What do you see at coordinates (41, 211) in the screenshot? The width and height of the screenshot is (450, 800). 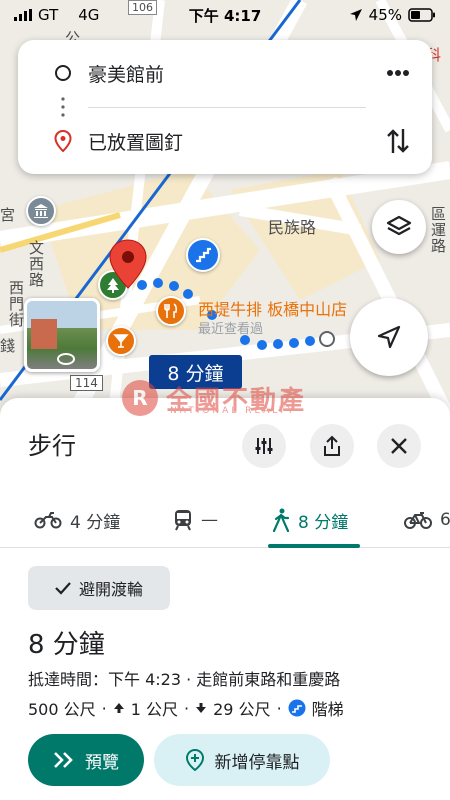 I see `museum-poi-icon` at bounding box center [41, 211].